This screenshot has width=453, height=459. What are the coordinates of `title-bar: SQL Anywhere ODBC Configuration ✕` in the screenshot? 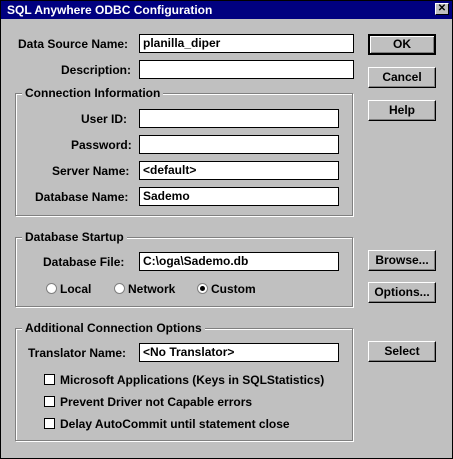 It's located at (226, 10).